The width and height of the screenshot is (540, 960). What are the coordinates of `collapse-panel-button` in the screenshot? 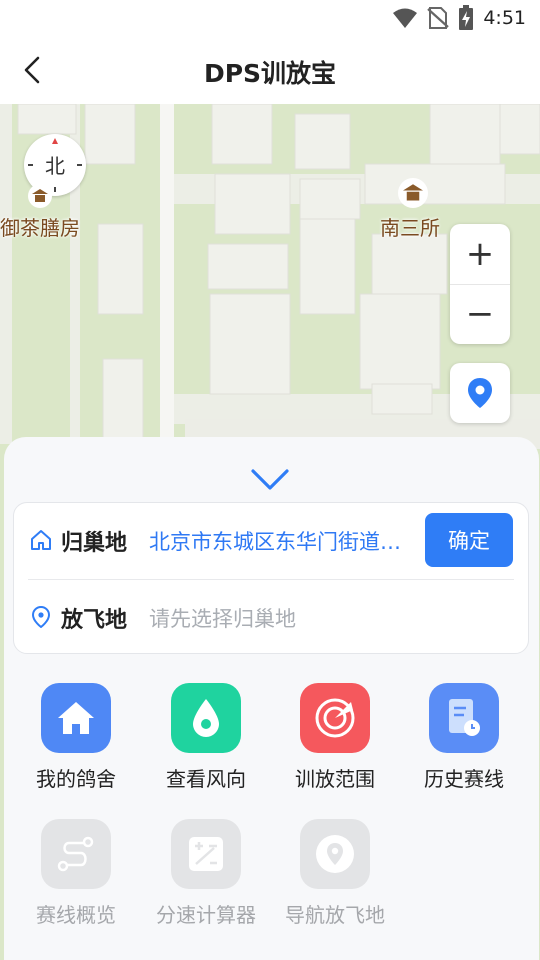 It's located at (270, 480).